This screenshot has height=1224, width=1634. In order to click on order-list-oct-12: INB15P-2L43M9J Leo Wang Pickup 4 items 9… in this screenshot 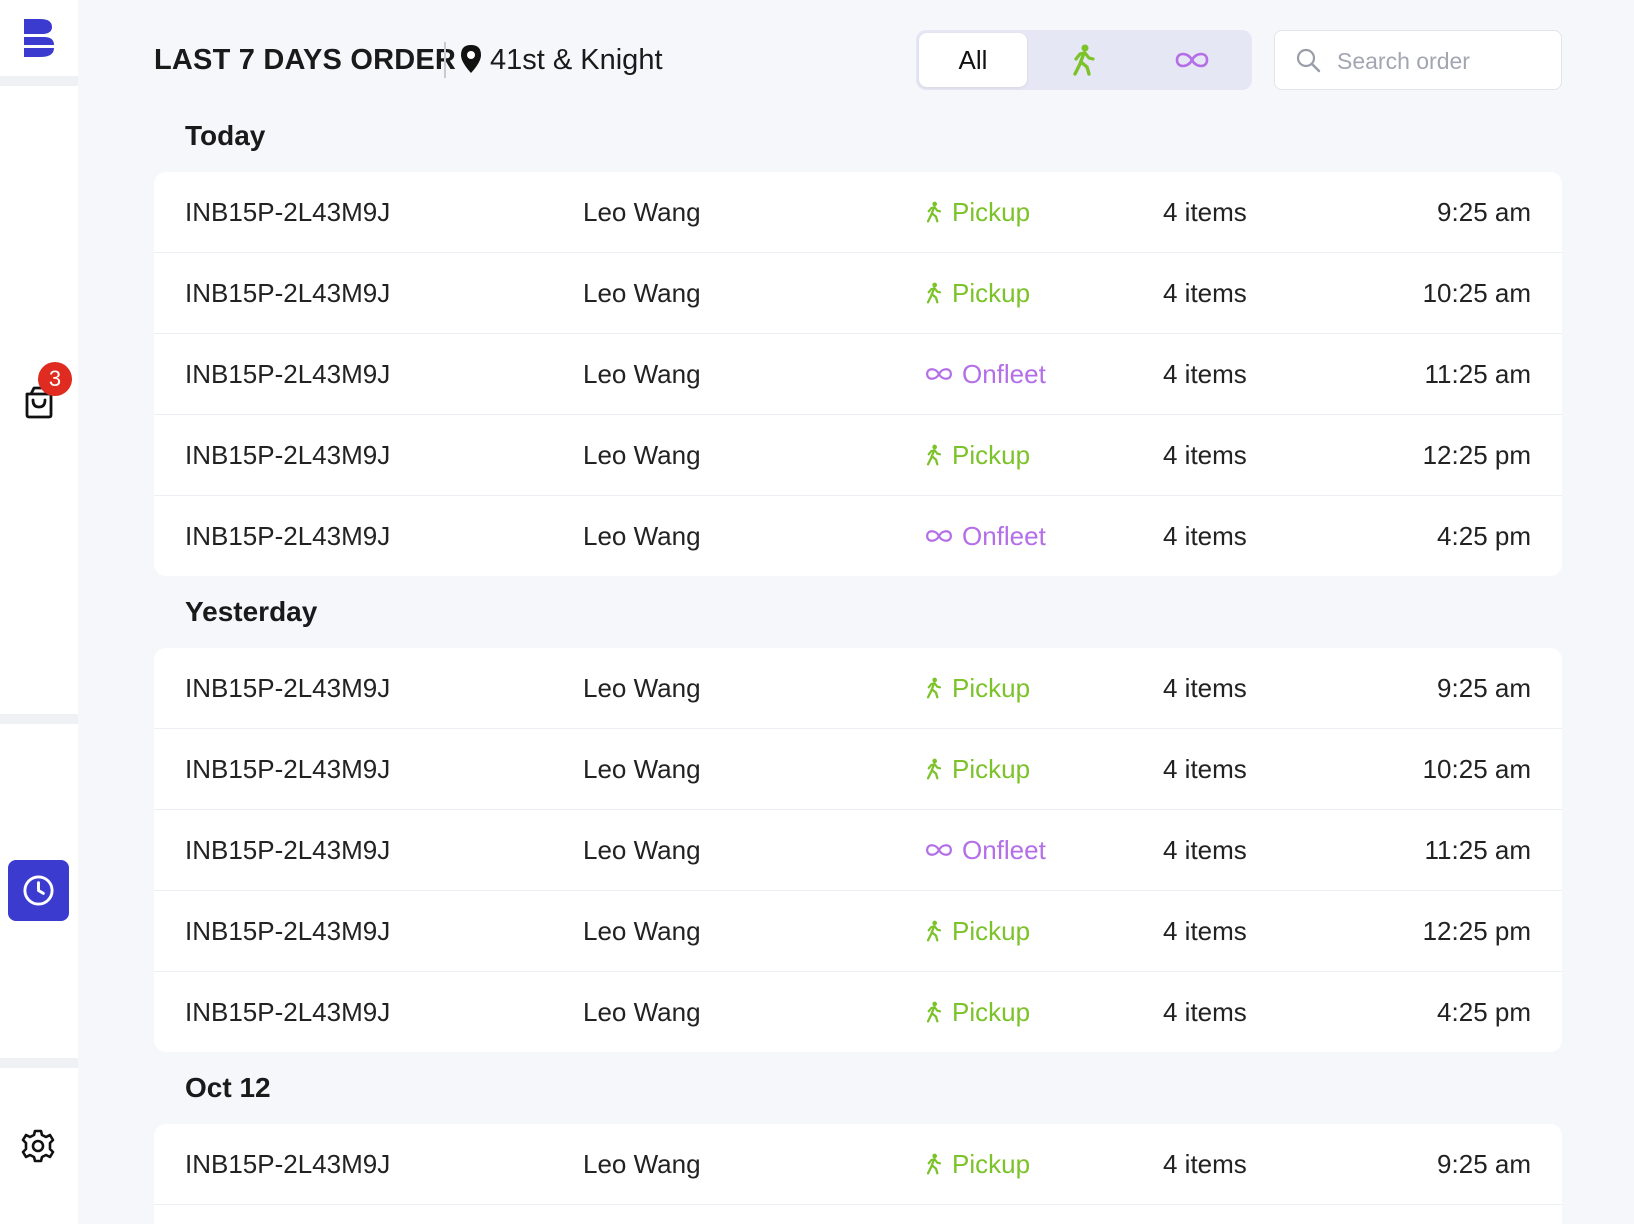, I will do `click(858, 1174)`.